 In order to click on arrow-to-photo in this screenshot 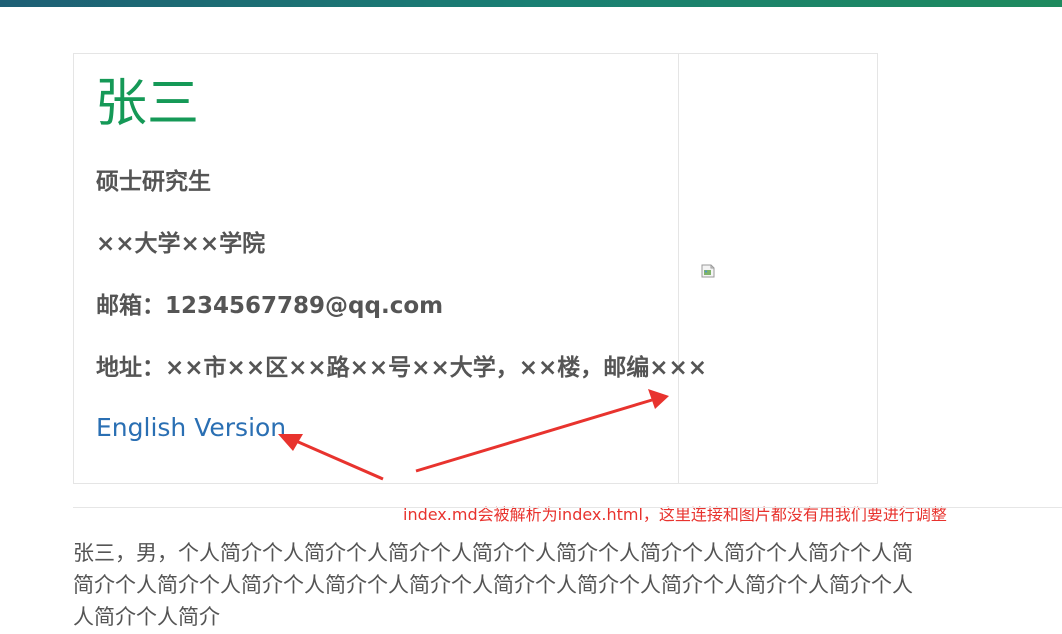, I will do `click(542, 431)`.